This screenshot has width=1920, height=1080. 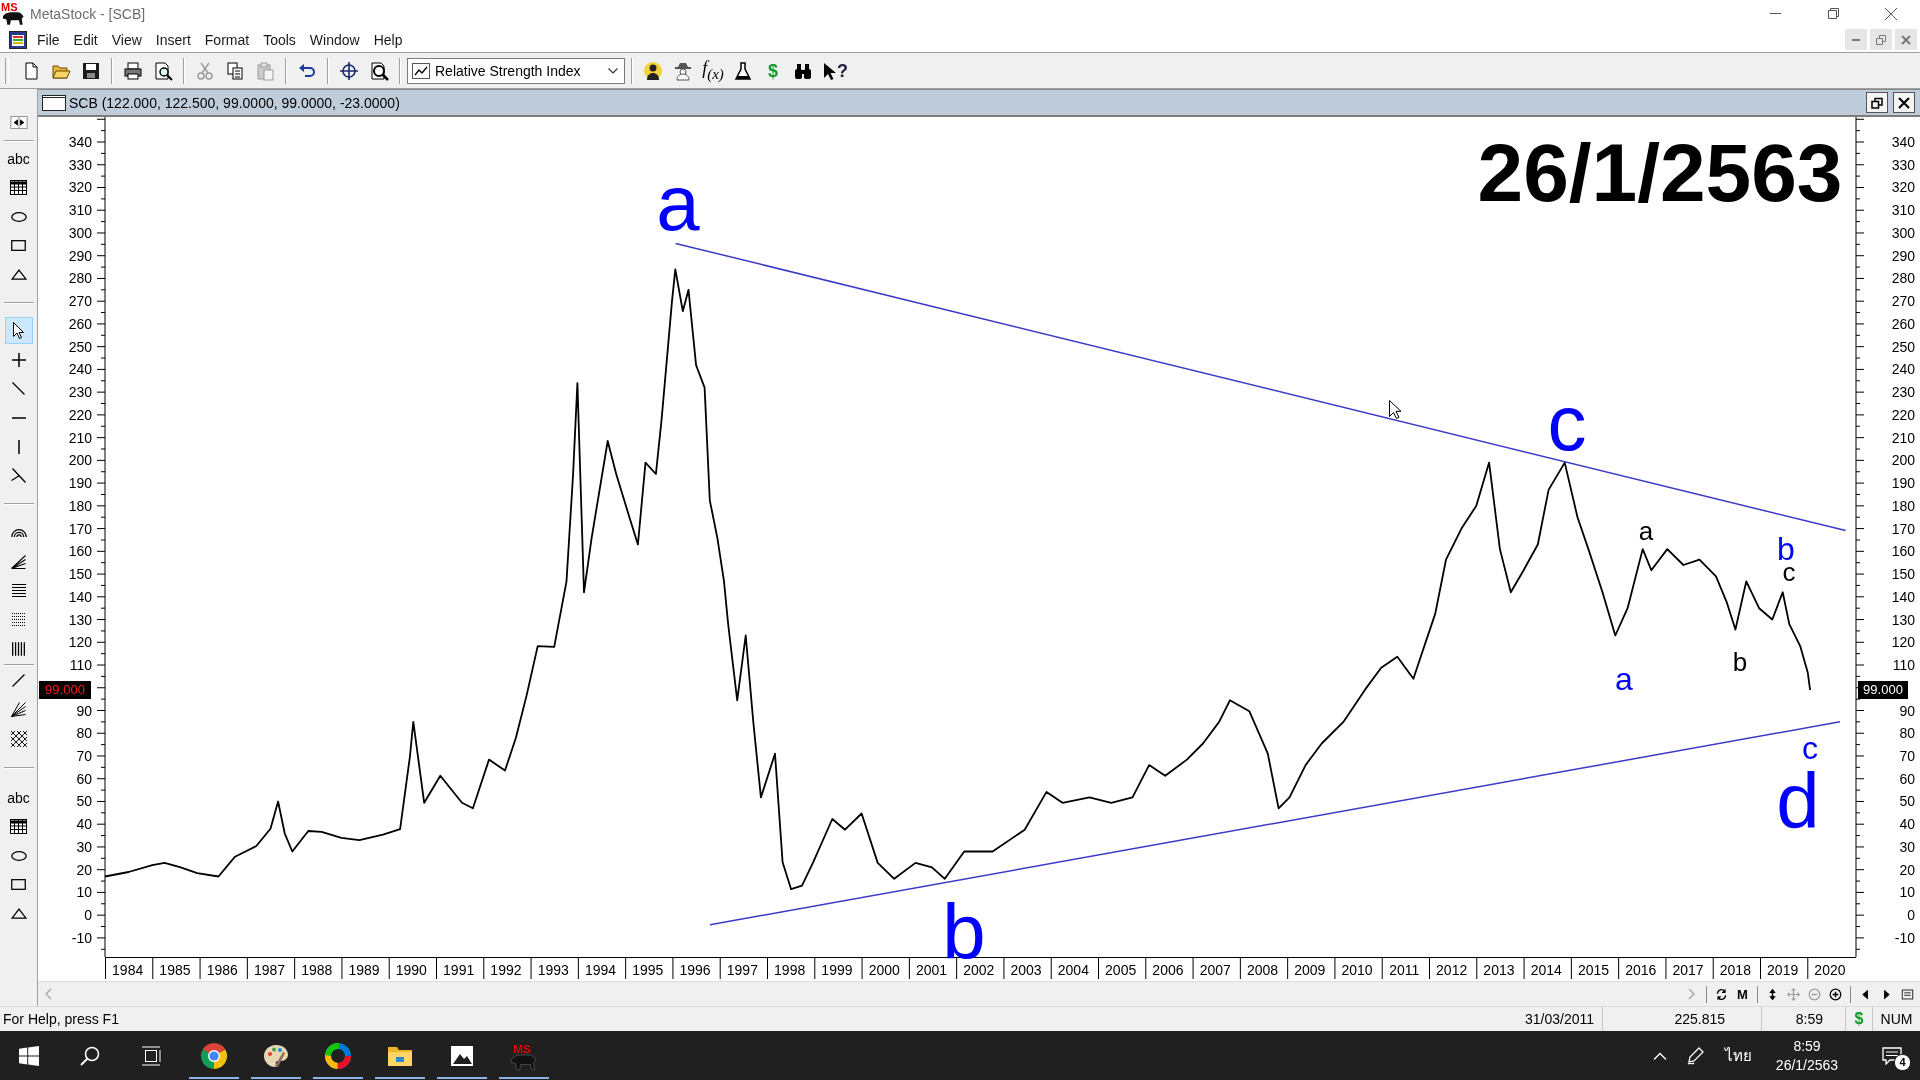 I want to click on rectangle-icon, so click(x=18, y=245).